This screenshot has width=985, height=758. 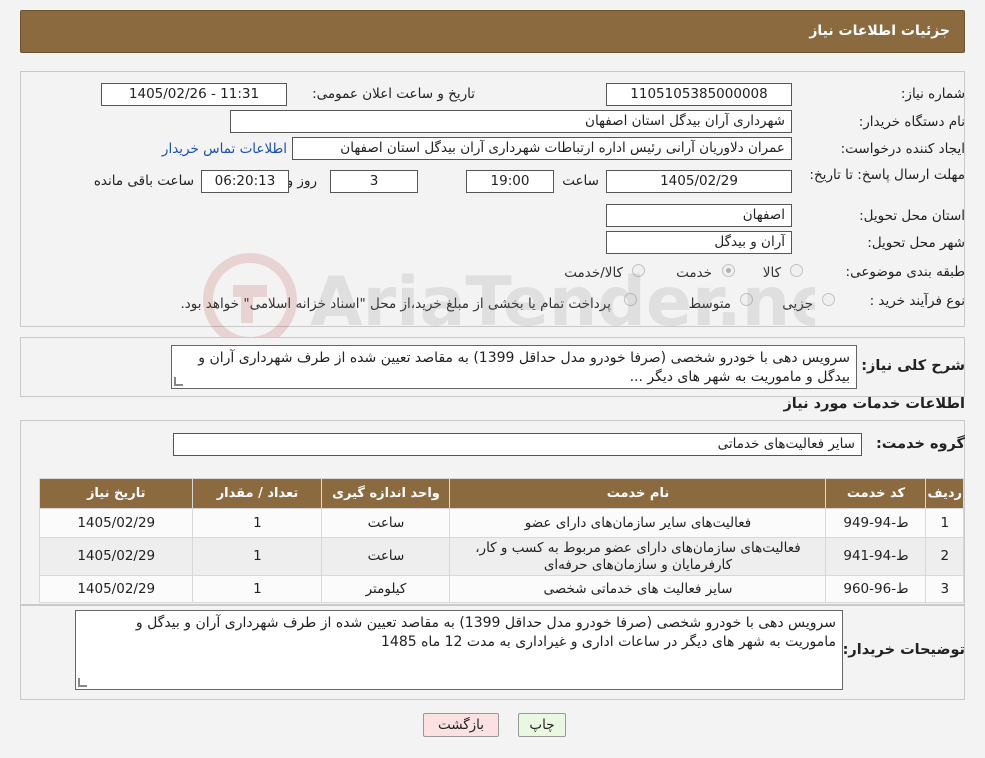 I want to click on remaining-label: ساعت باقی مانده, so click(x=143, y=181).